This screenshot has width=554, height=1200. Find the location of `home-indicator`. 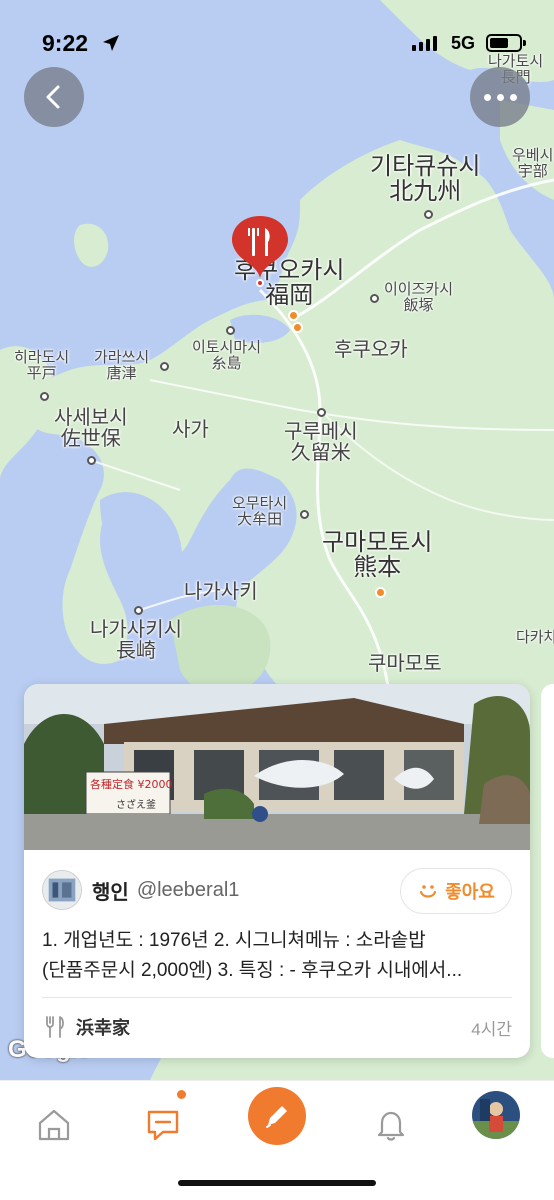

home-indicator is located at coordinates (277, 1183).